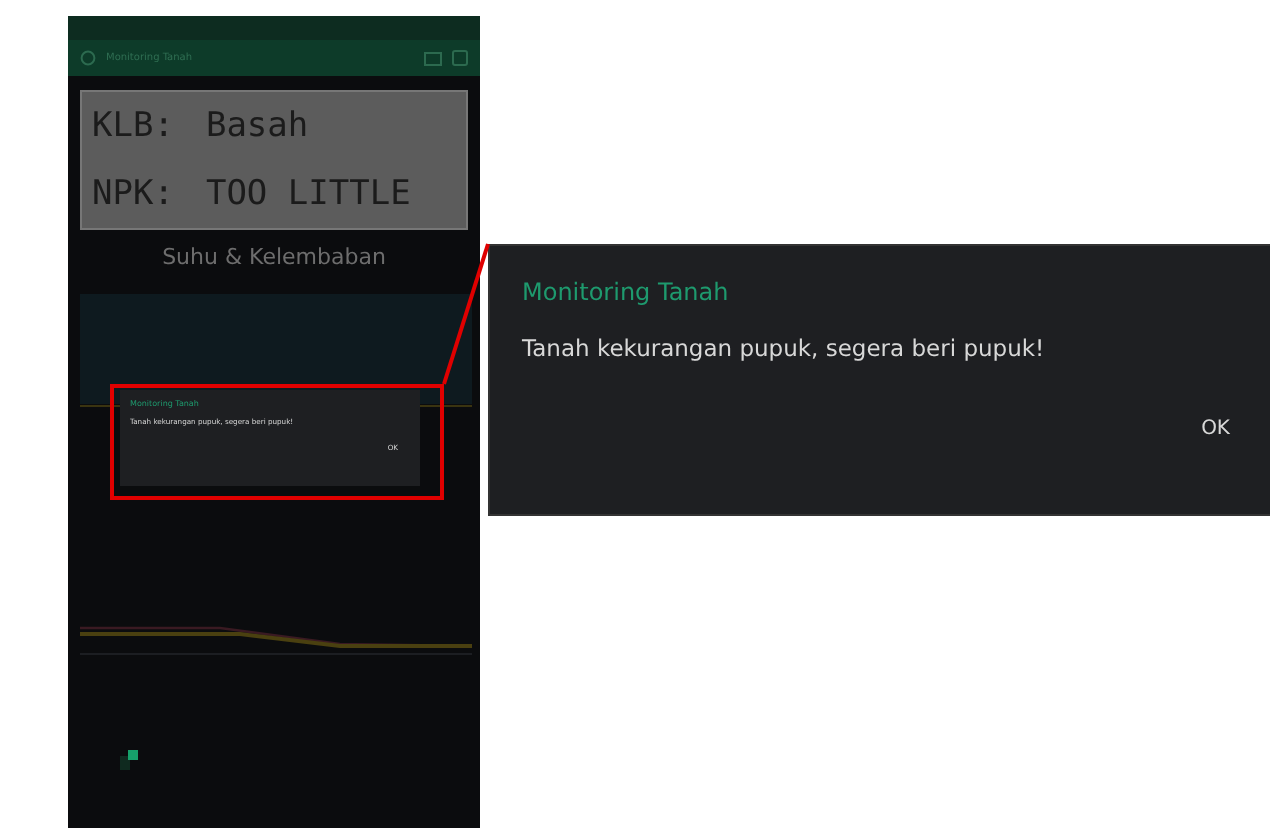  What do you see at coordinates (88, 58) in the screenshot?
I see `circle-icon` at bounding box center [88, 58].